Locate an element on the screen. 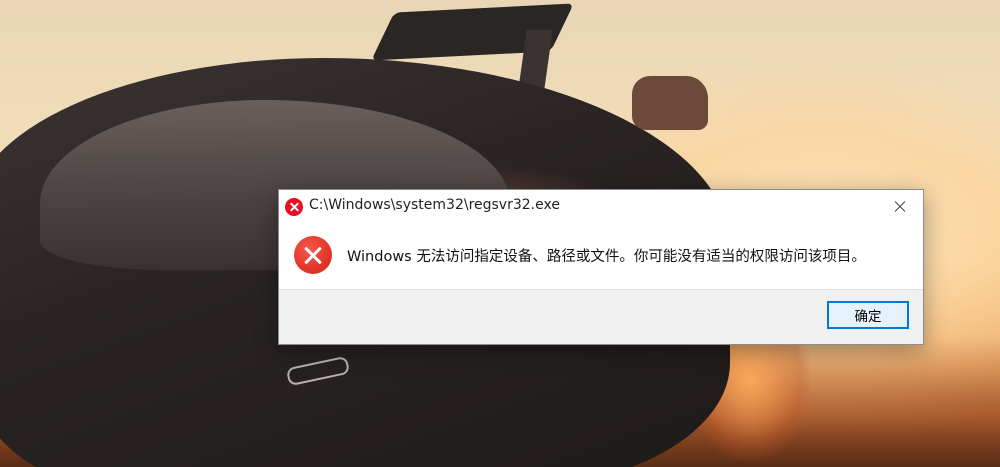 This screenshot has width=1000, height=467. ok-button: 确定 is located at coordinates (868, 315).